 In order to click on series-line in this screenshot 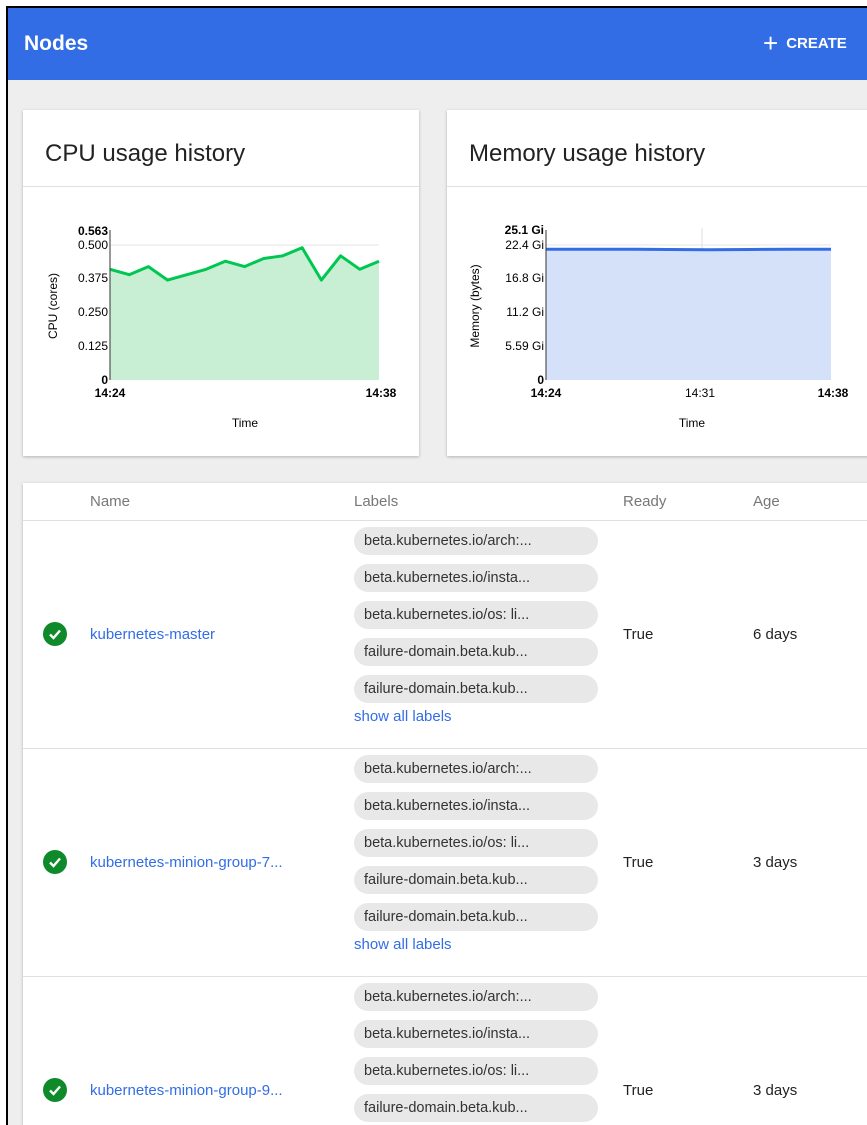, I will do `click(688, 249)`.